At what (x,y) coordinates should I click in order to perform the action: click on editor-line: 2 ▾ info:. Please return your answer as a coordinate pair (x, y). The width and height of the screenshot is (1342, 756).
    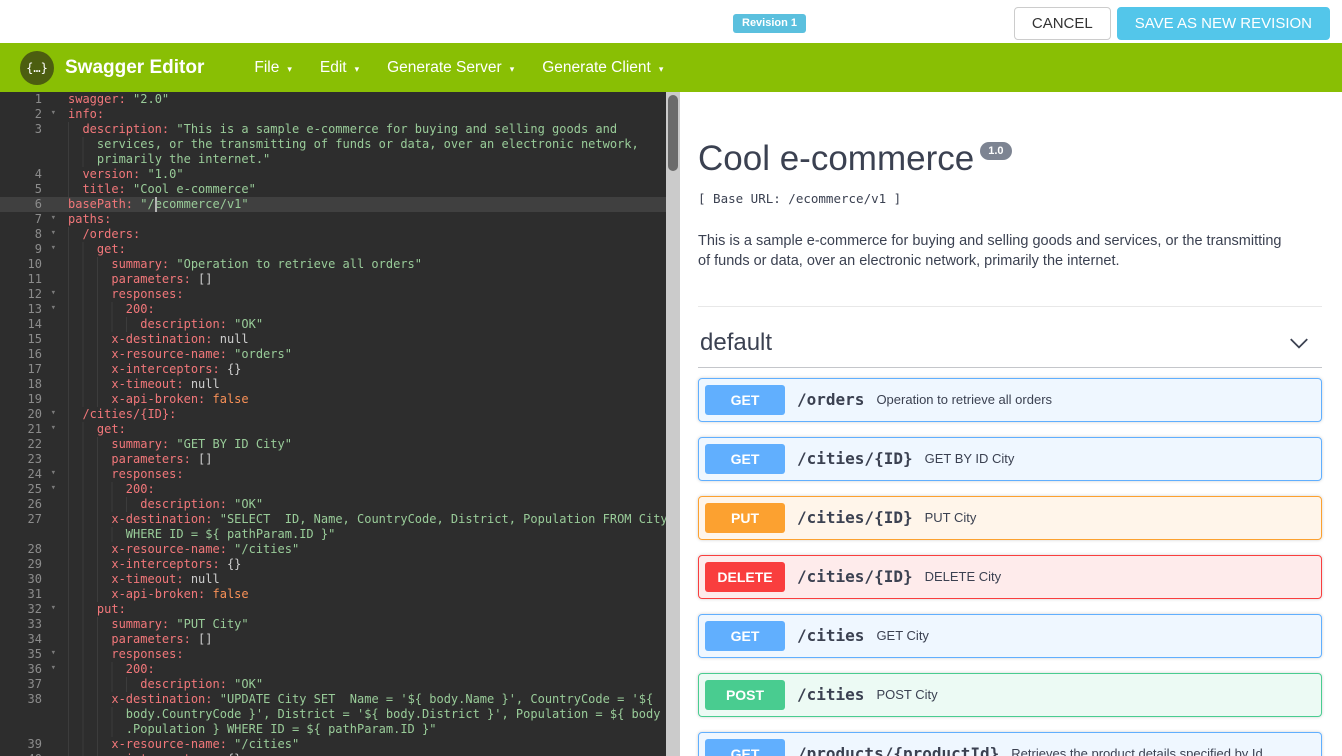
    Looking at the image, I should click on (333, 114).